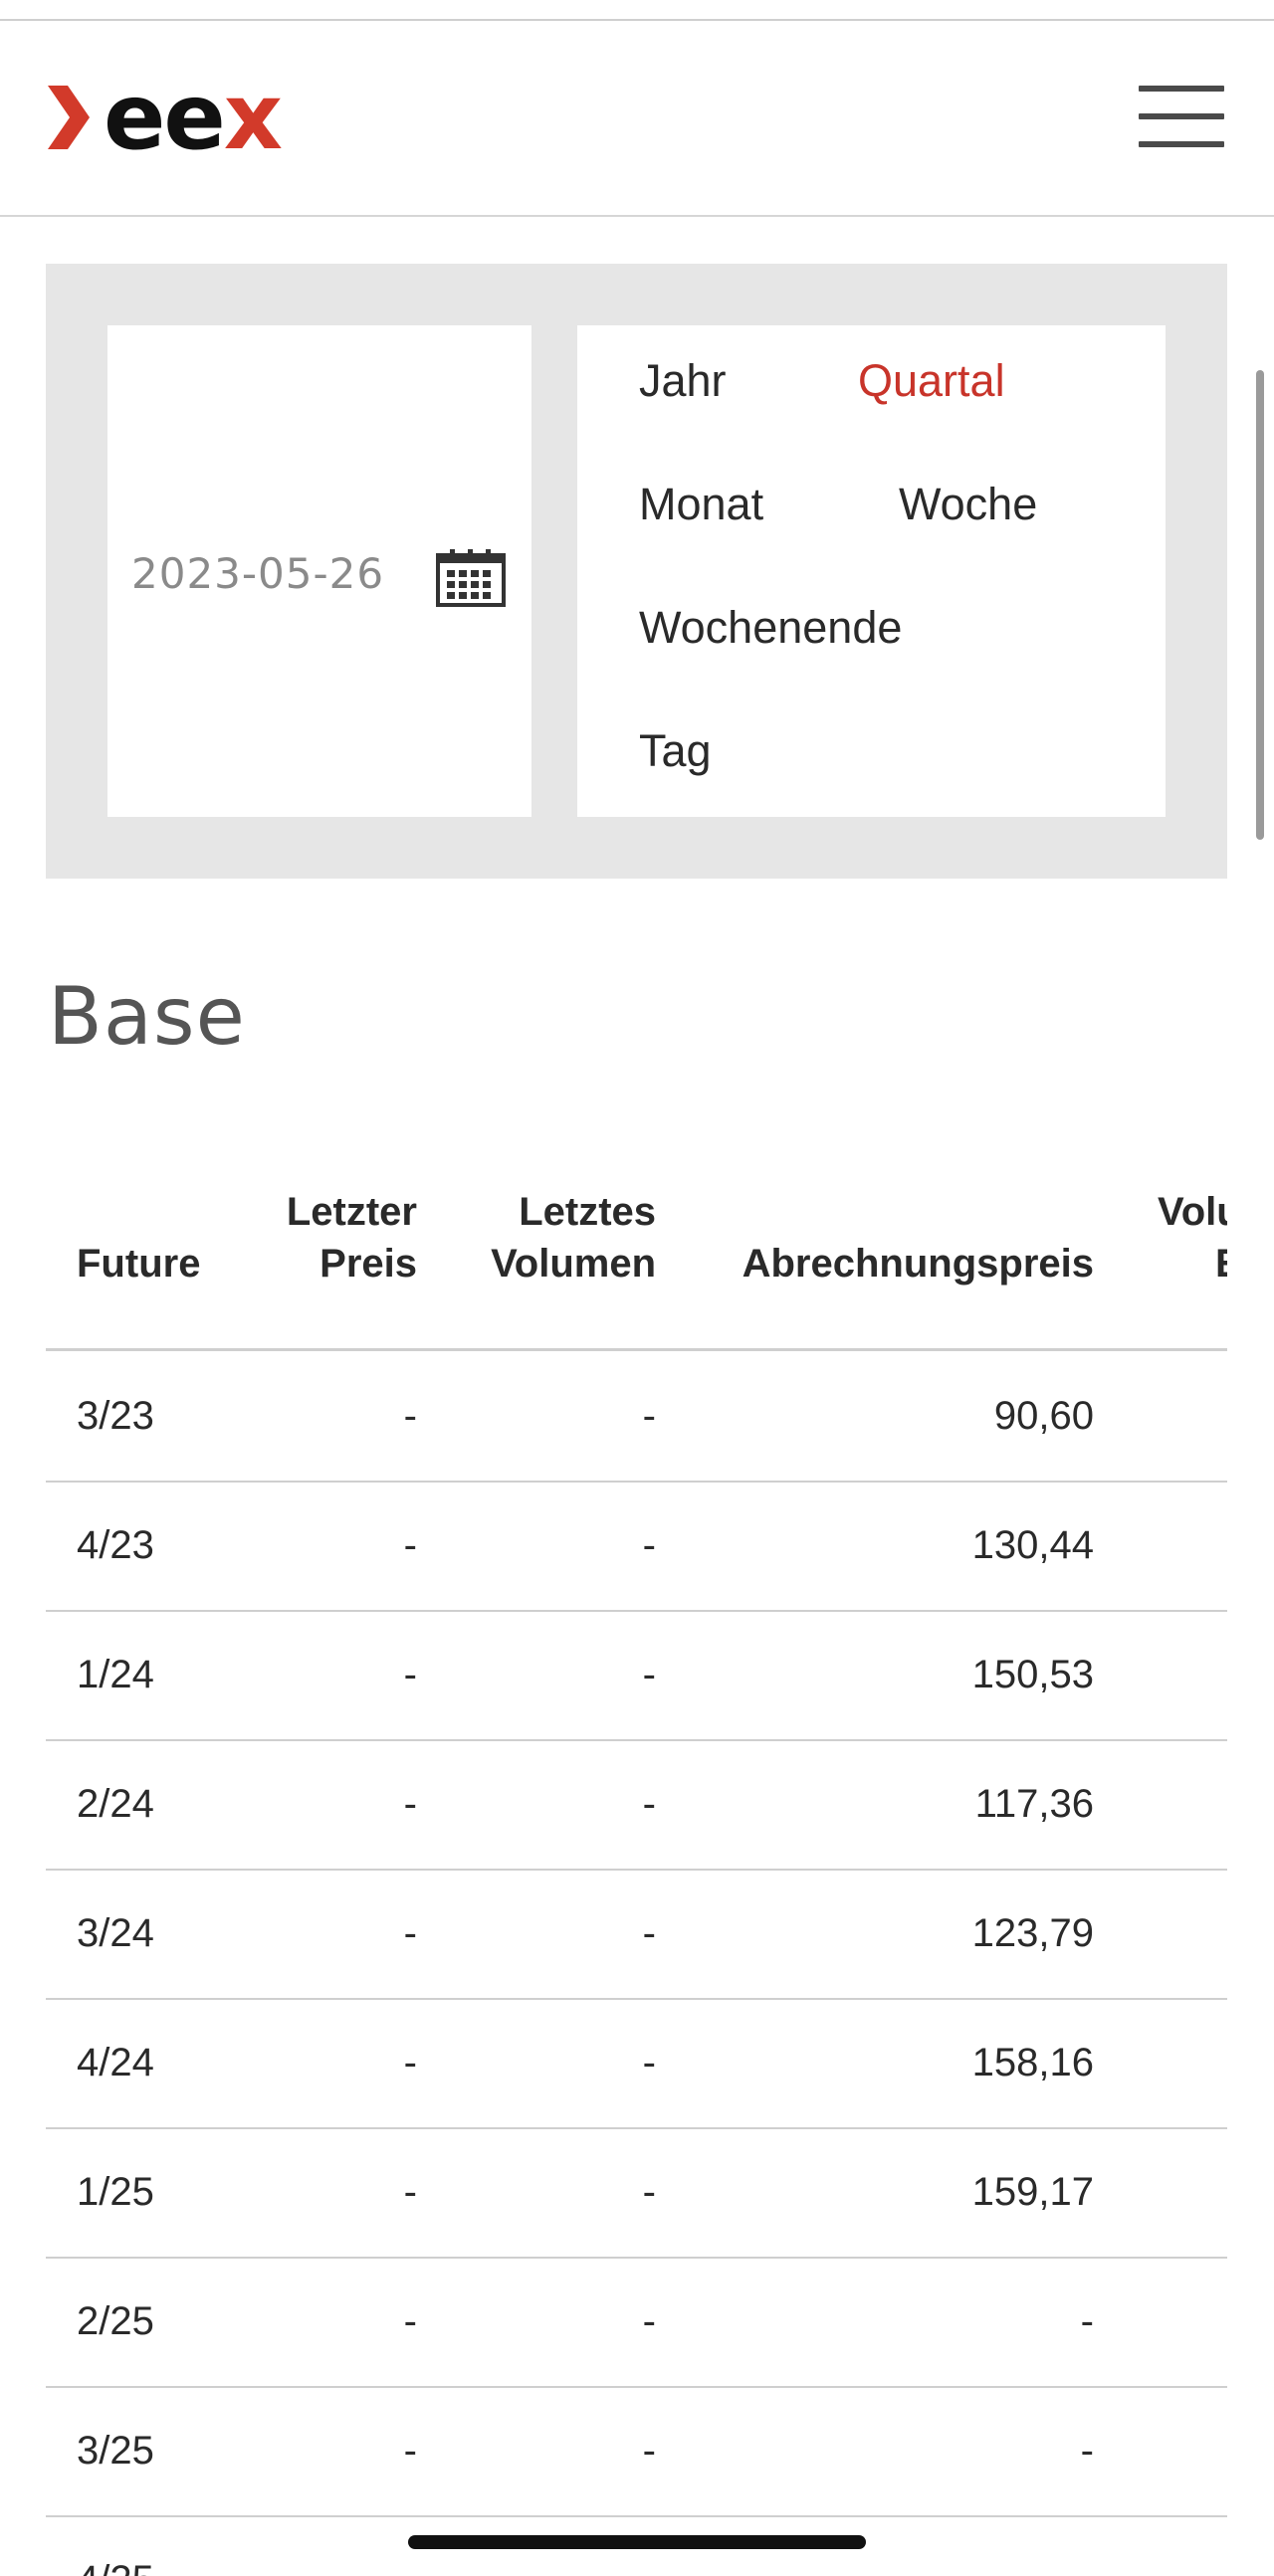 The image size is (1274, 2576). What do you see at coordinates (115, 2451) in the screenshot?
I see `cell-future: 3/25` at bounding box center [115, 2451].